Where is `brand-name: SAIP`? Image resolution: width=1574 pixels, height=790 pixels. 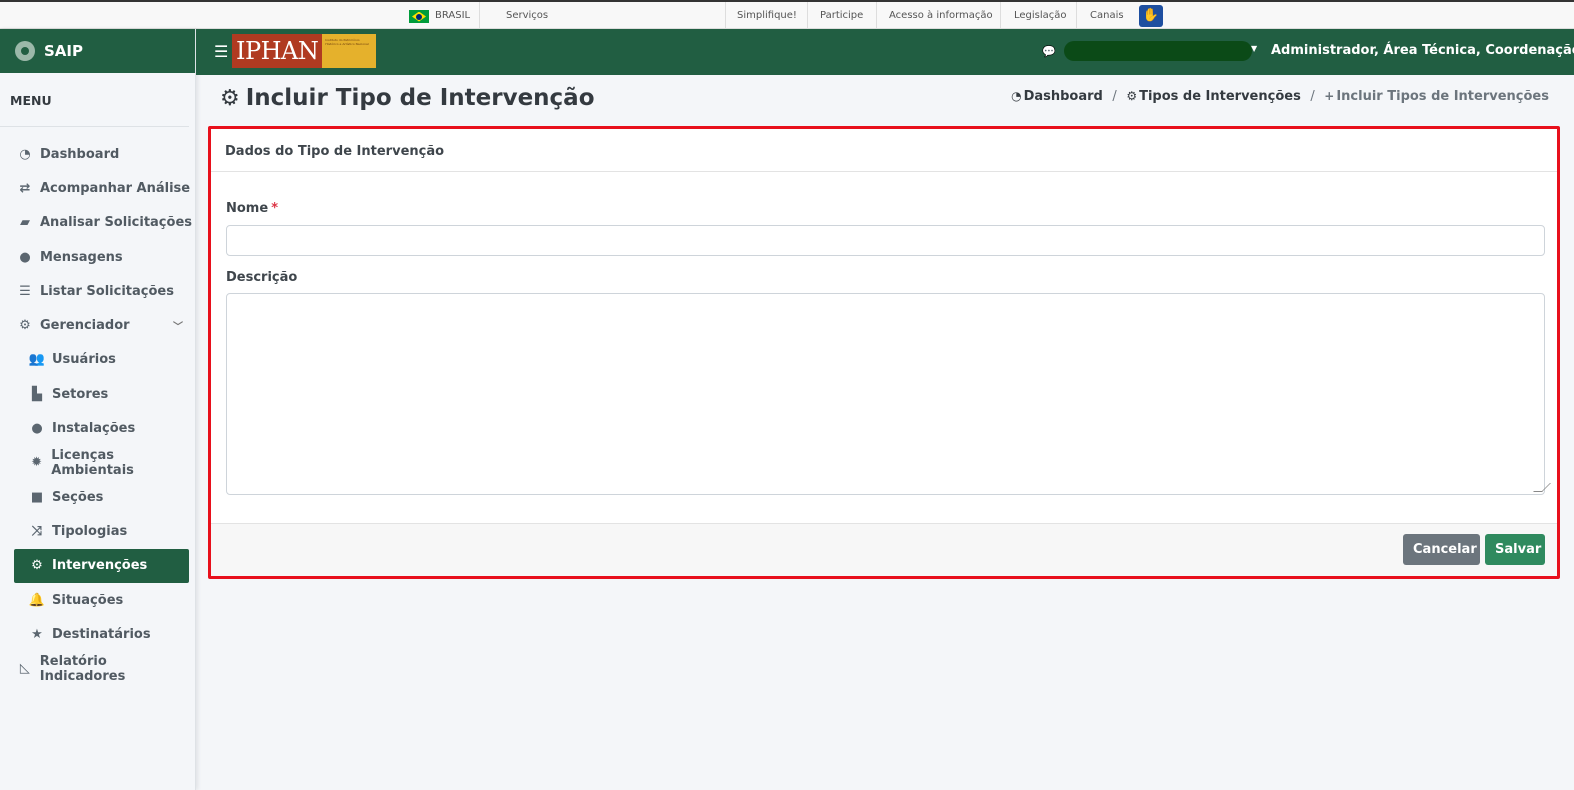 brand-name: SAIP is located at coordinates (63, 51).